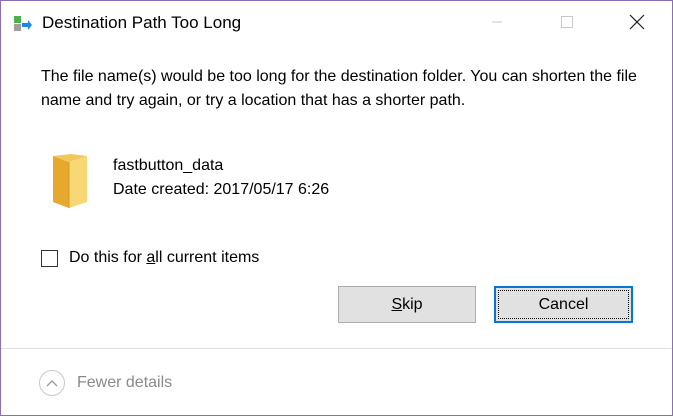 The height and width of the screenshot is (416, 673). What do you see at coordinates (168, 165) in the screenshot?
I see `file-name: fastbutton_data` at bounding box center [168, 165].